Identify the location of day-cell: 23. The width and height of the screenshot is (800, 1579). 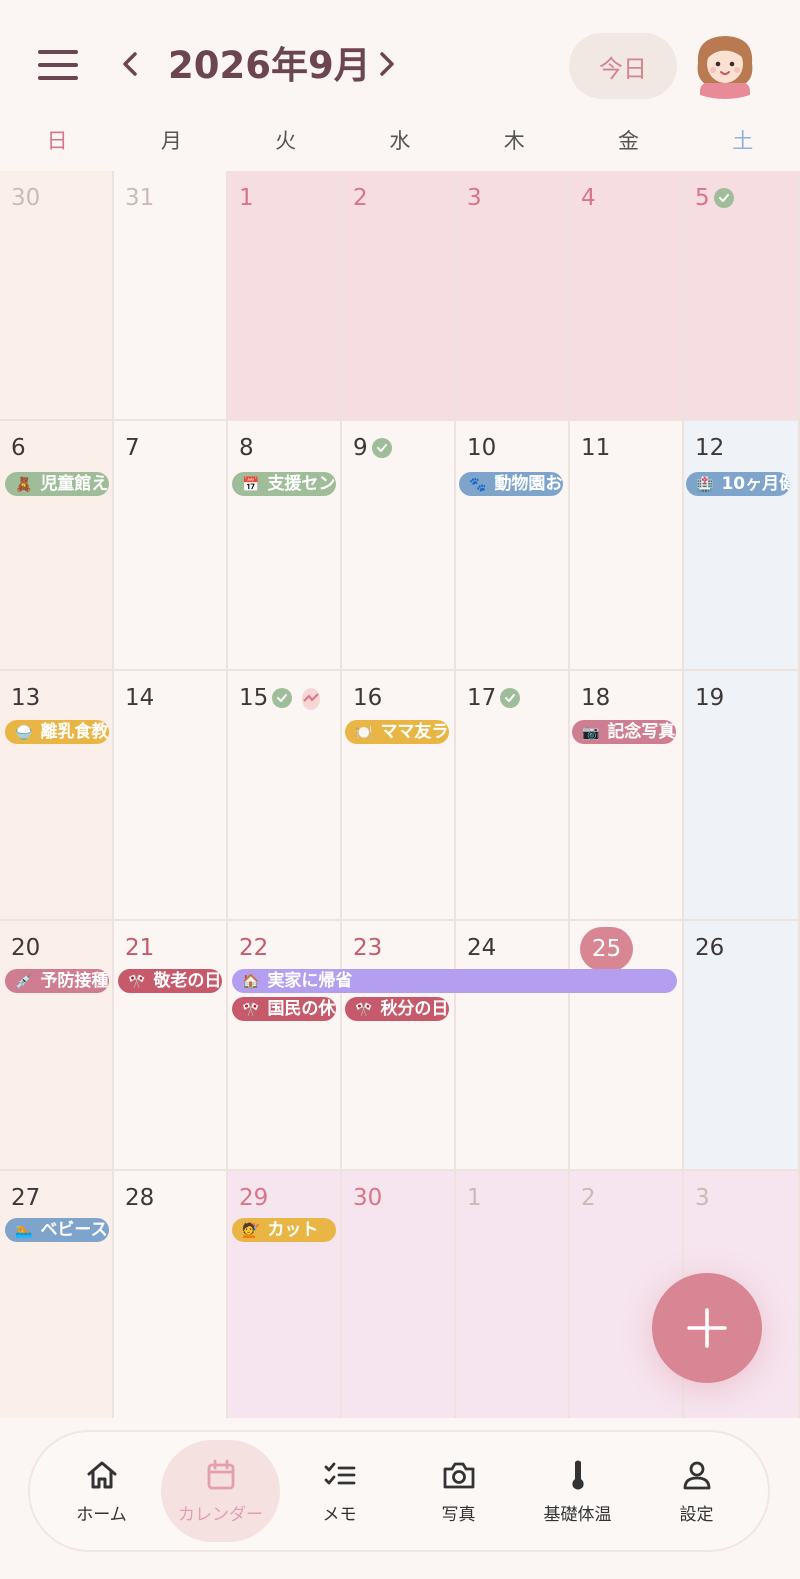
(399, 1046).